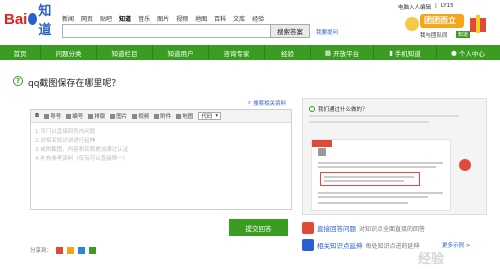  Describe the element at coordinates (100, 117) in the screenshot. I see `toolbar-label: 排版` at that location.